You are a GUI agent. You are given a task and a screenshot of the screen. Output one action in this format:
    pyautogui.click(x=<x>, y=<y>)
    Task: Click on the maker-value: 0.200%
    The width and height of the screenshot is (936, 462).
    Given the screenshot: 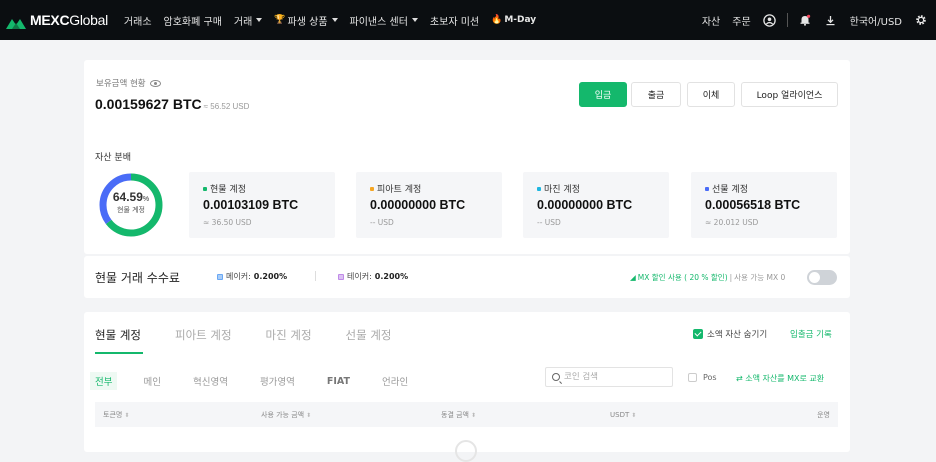 What is the action you would take?
    pyautogui.click(x=270, y=276)
    